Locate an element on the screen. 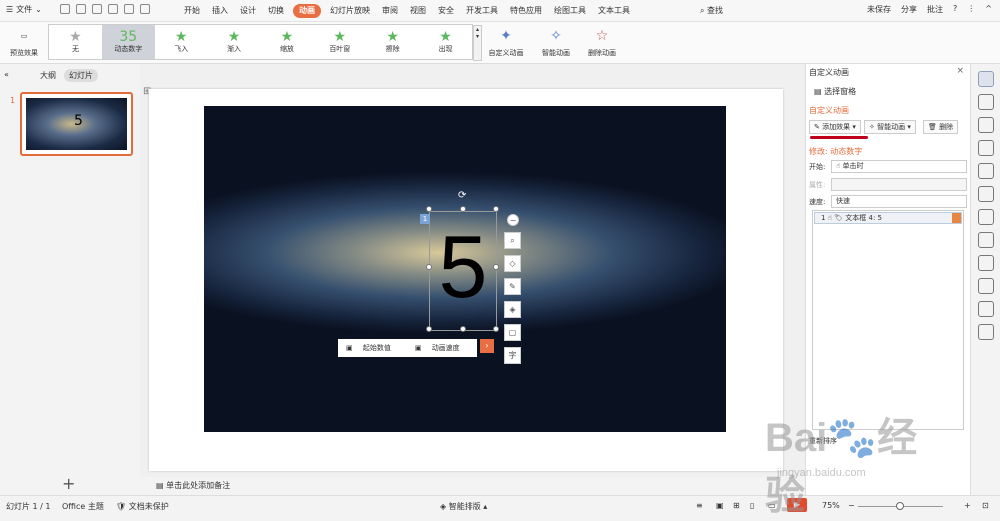 This screenshot has height=521, width=1000. speed-select: 快速 is located at coordinates (899, 201).